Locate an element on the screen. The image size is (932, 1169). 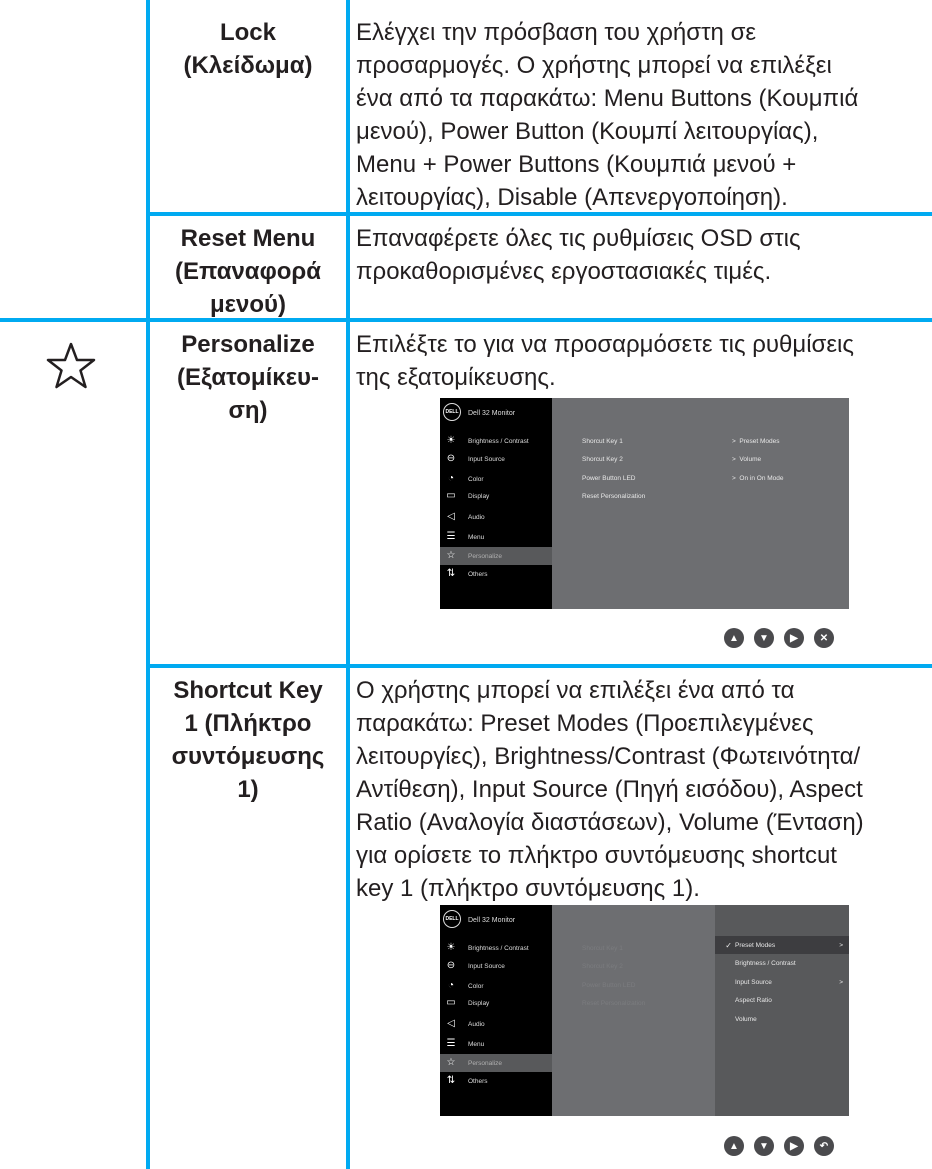
star-icon is located at coordinates (71, 365).